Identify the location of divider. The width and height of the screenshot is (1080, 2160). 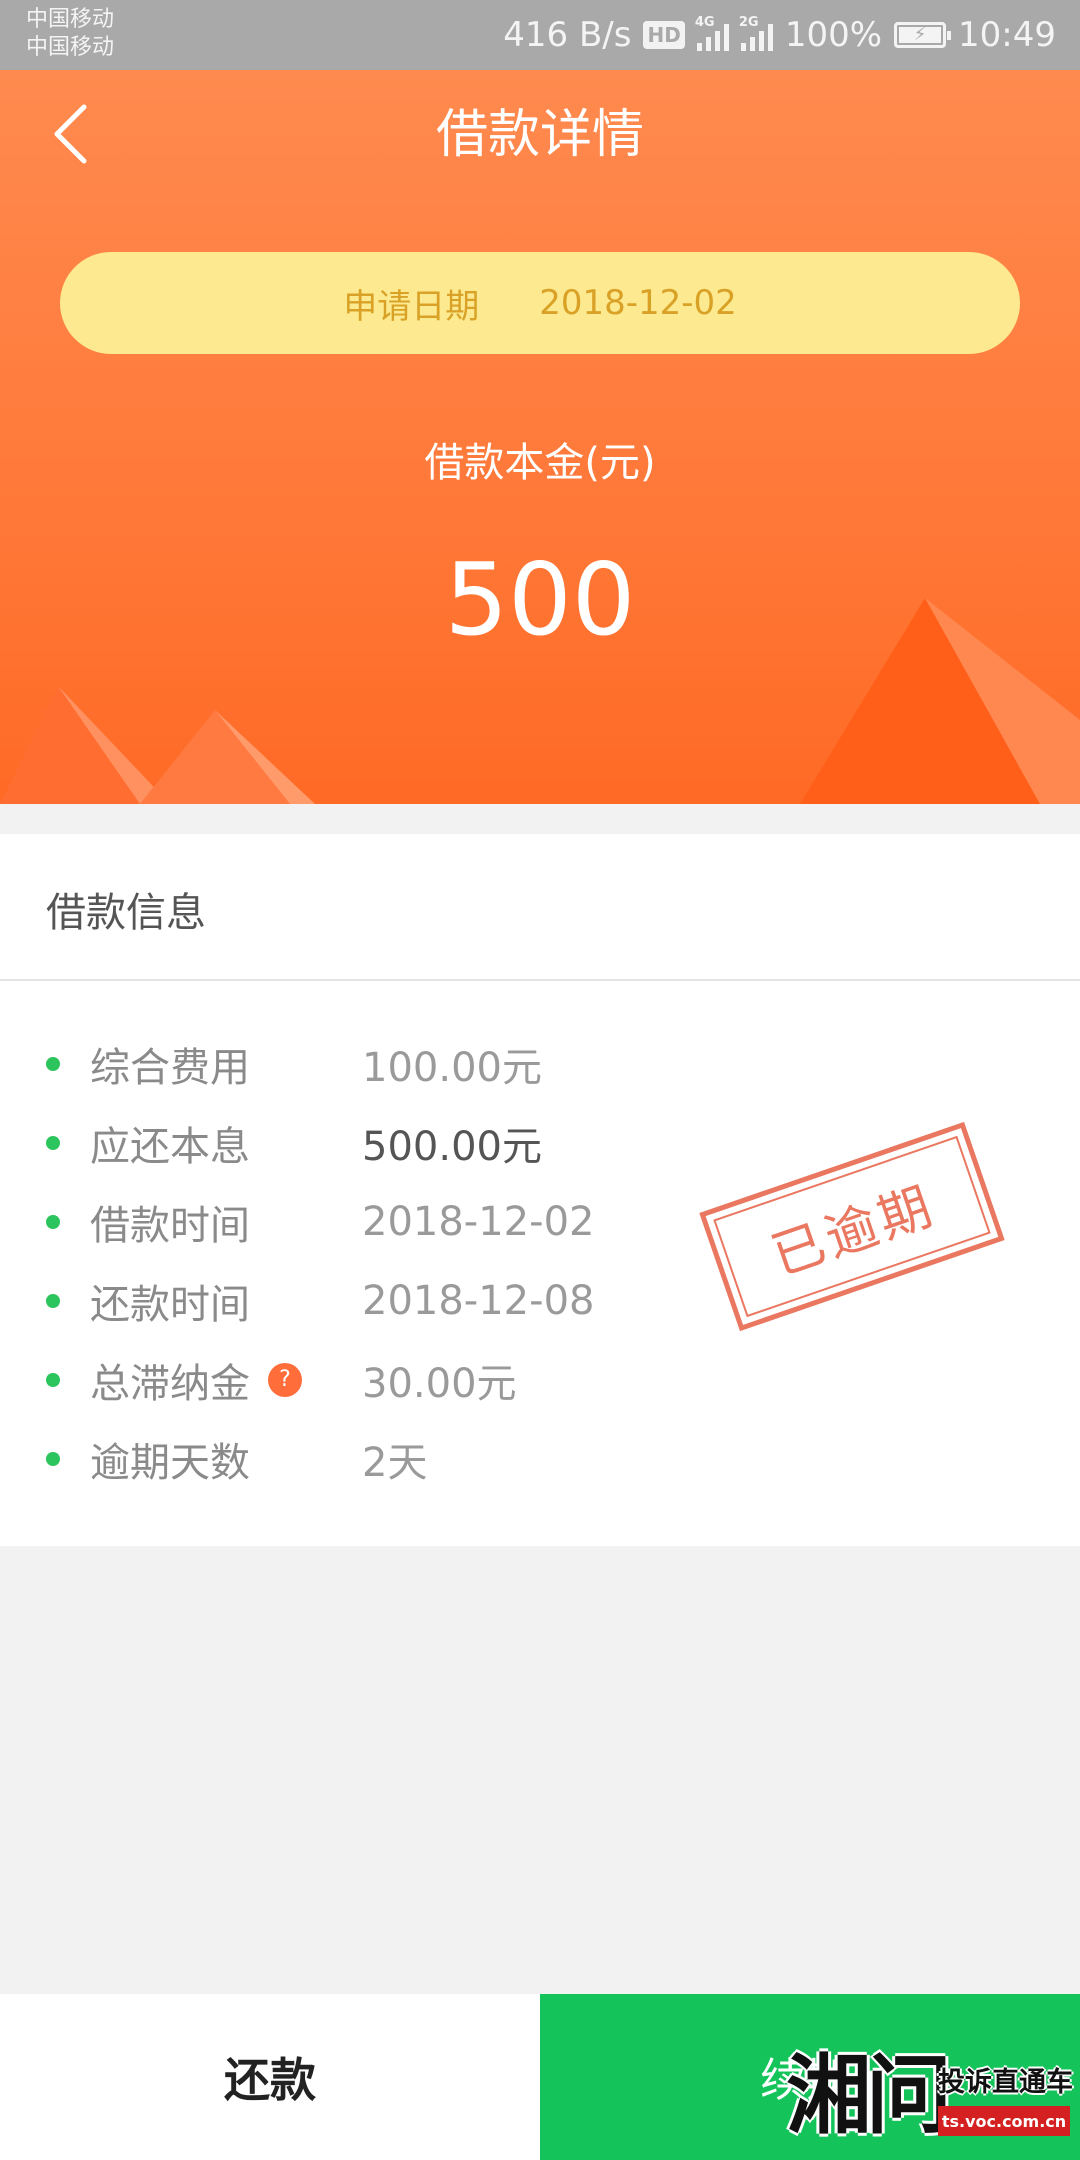
(540, 980).